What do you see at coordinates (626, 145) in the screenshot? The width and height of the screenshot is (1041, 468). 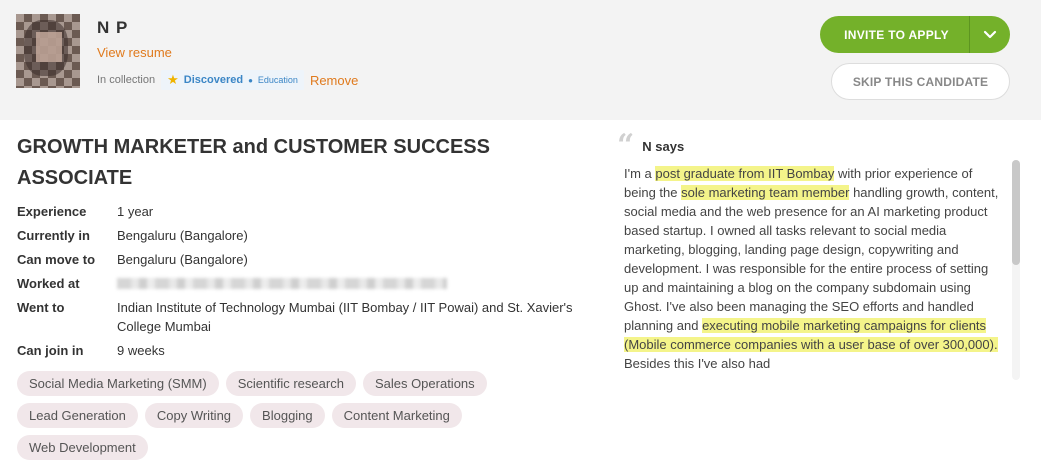 I see `quote-icon: “` at bounding box center [626, 145].